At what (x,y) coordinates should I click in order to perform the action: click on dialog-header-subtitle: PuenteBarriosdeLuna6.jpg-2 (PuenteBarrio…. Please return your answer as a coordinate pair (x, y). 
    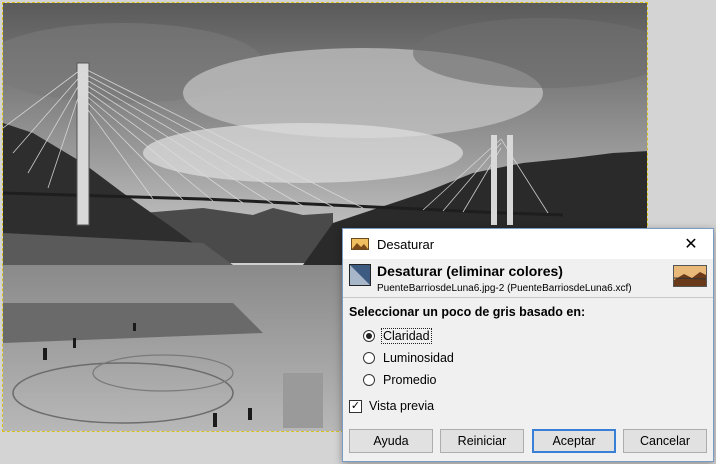
    Looking at the image, I should click on (504, 288).